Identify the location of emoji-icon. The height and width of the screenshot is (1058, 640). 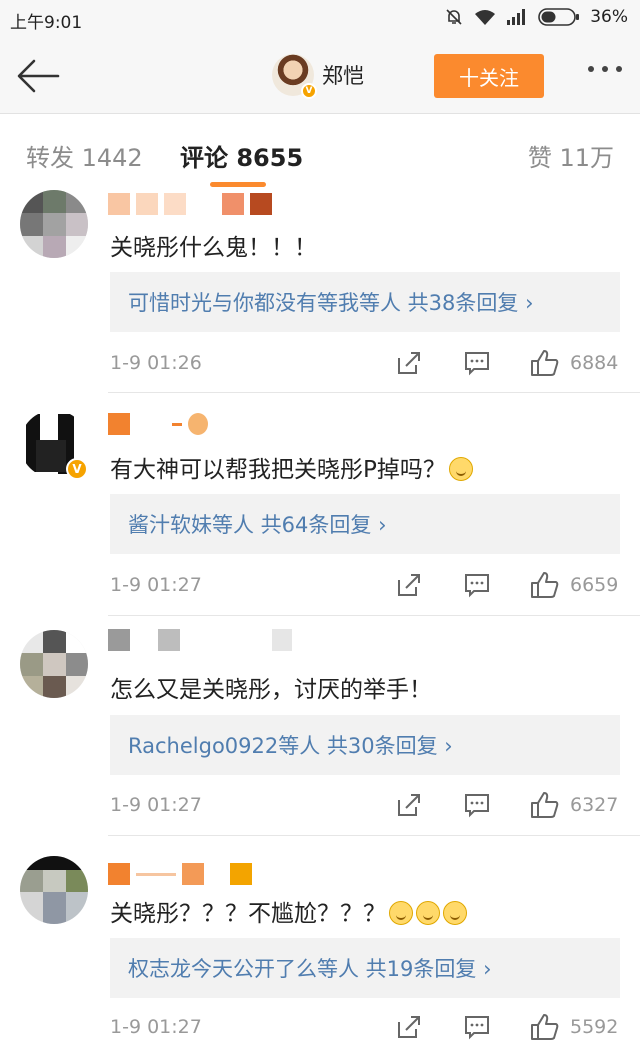
(460, 469).